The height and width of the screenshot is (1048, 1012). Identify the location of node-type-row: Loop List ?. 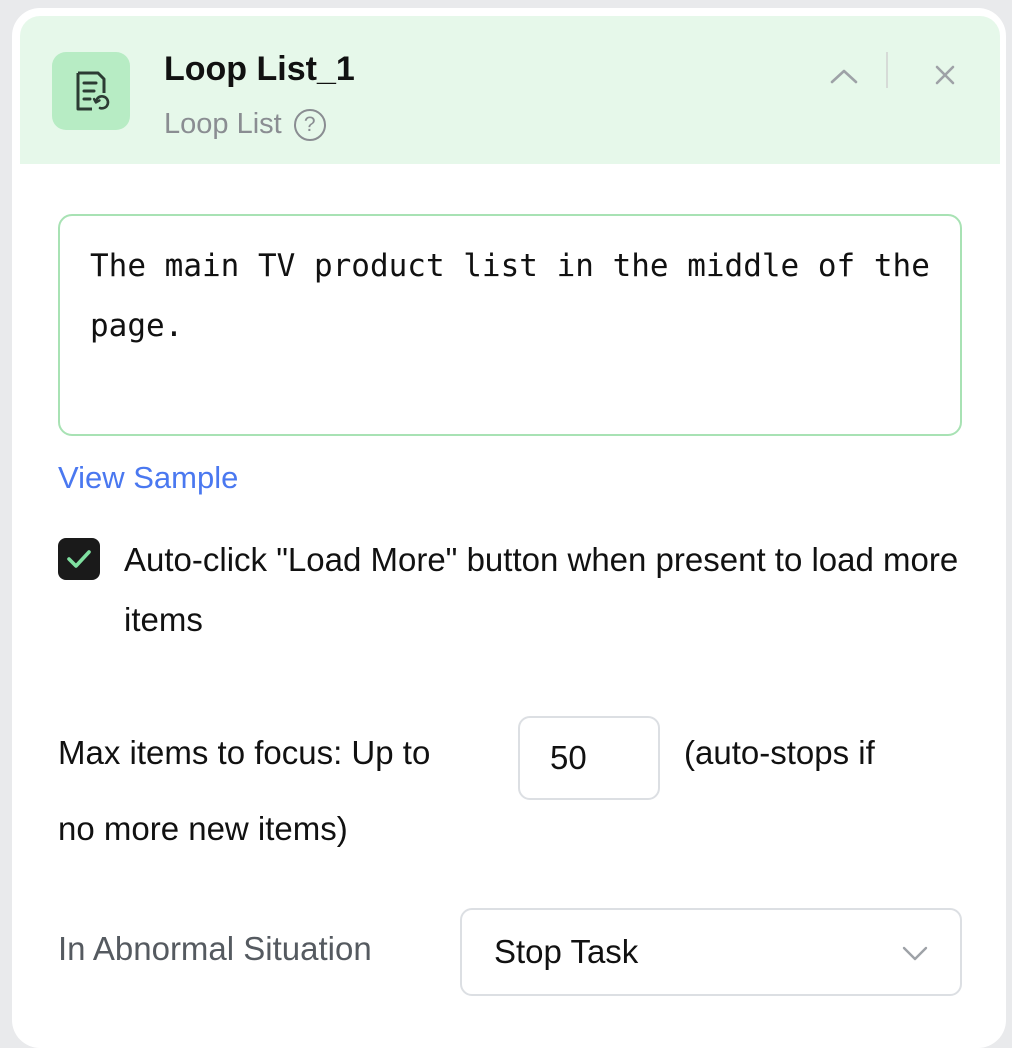
(245, 124).